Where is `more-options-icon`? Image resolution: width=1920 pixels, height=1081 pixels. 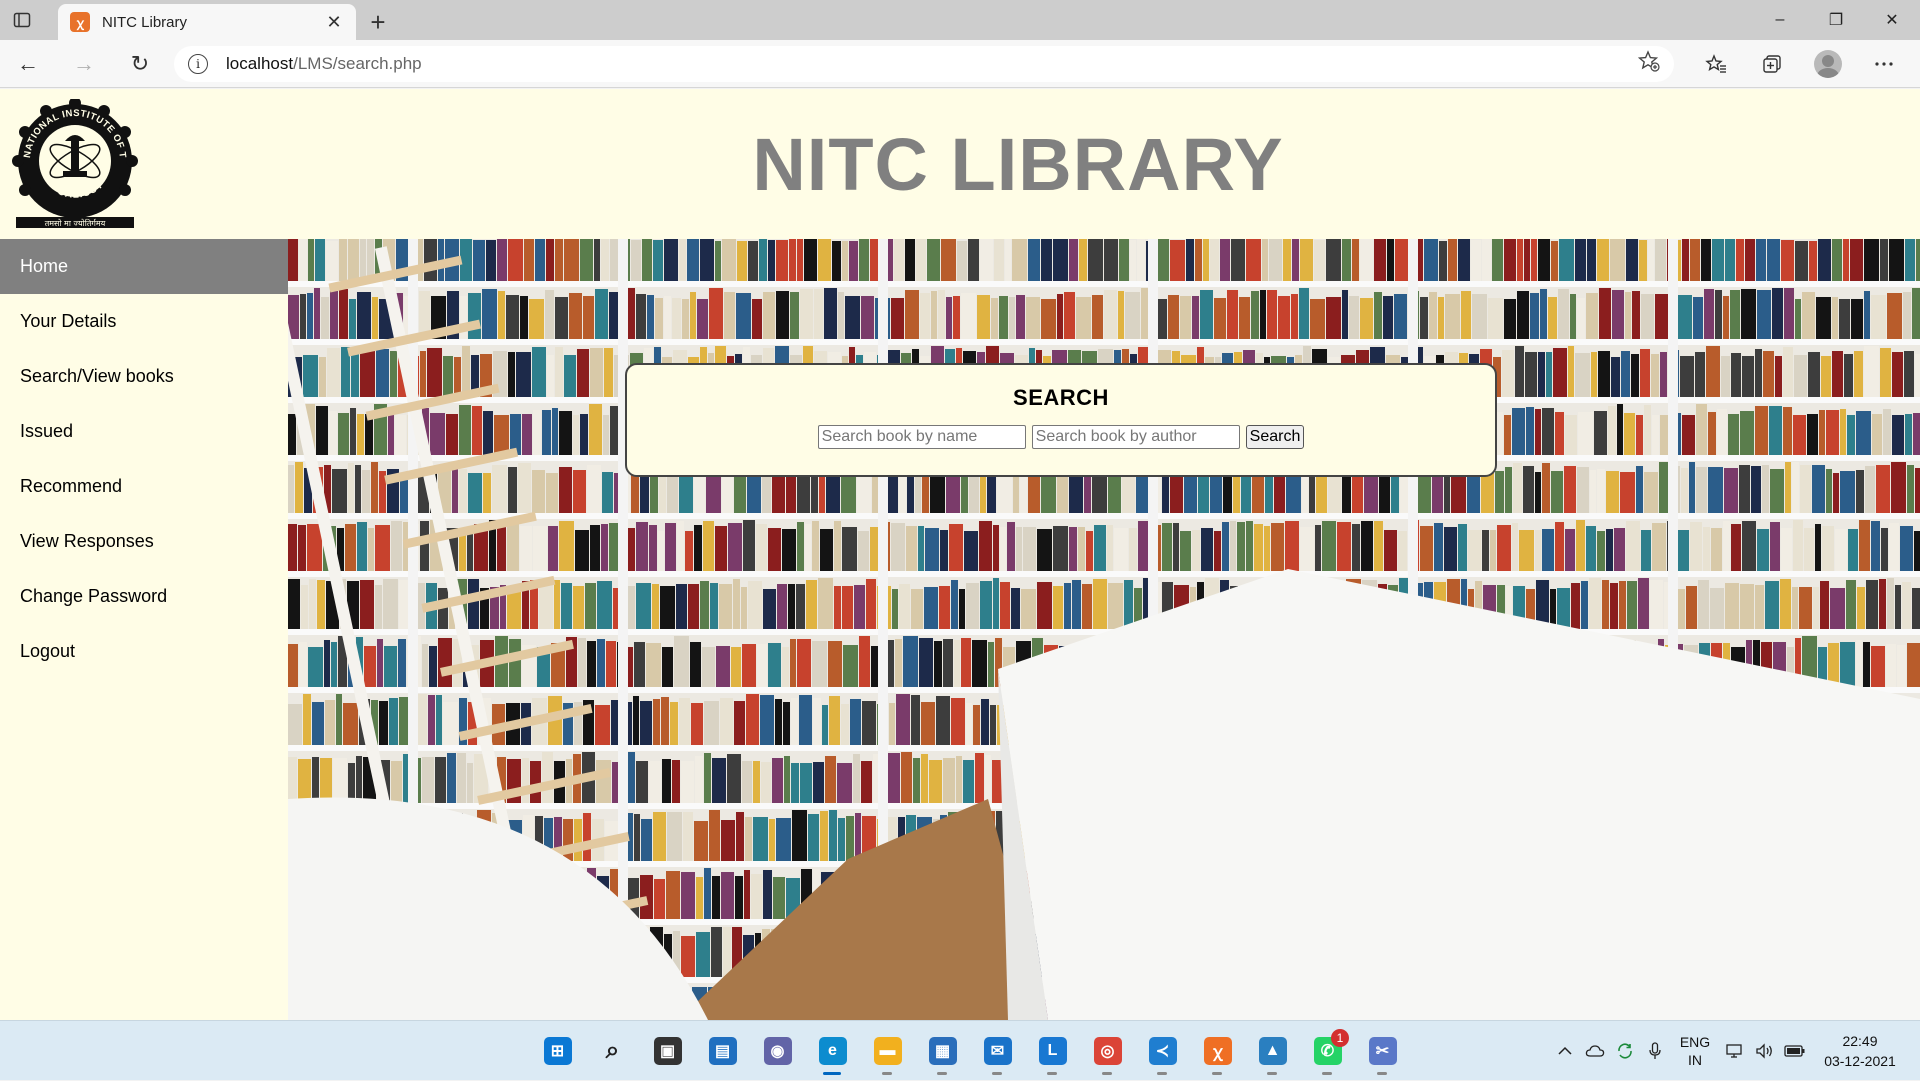 more-options-icon is located at coordinates (1884, 64).